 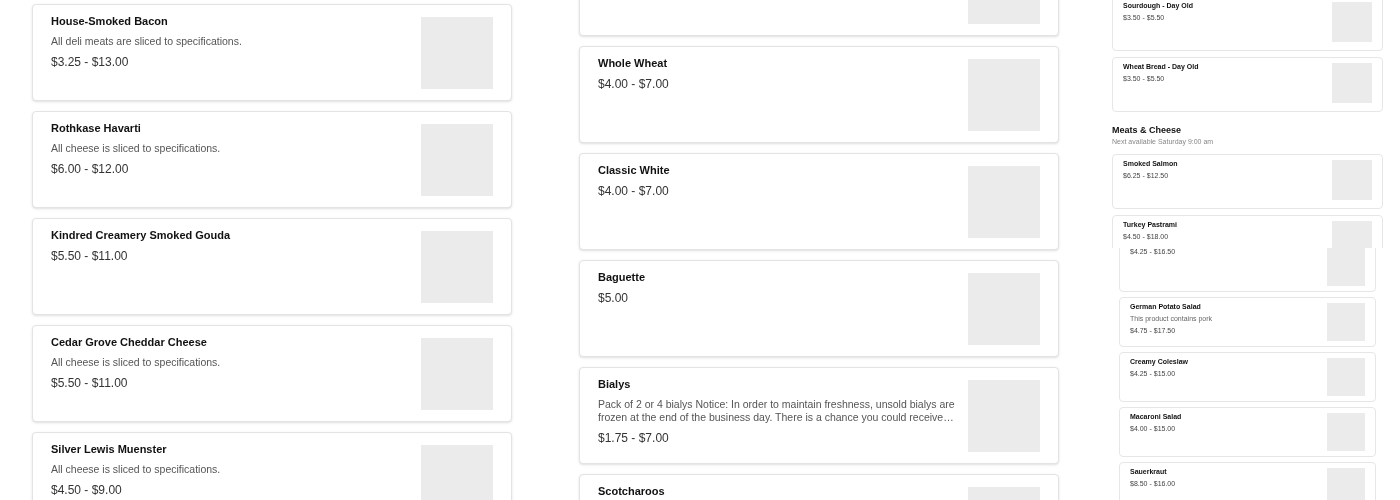 I want to click on product-card: Cedar Grove Cheddar Cheese All cheese is sliced to specifications. $5.50 - $11.00, so click(x=272, y=373).